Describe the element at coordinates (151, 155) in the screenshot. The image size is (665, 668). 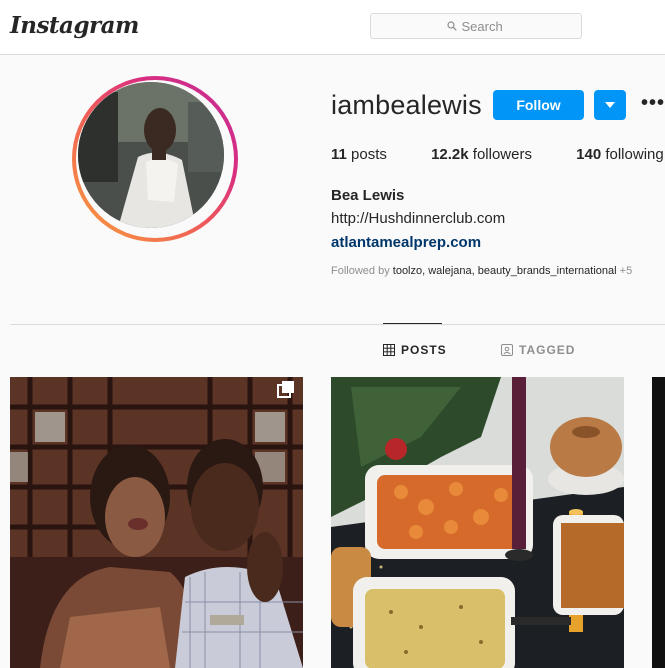
I see `avatar` at that location.